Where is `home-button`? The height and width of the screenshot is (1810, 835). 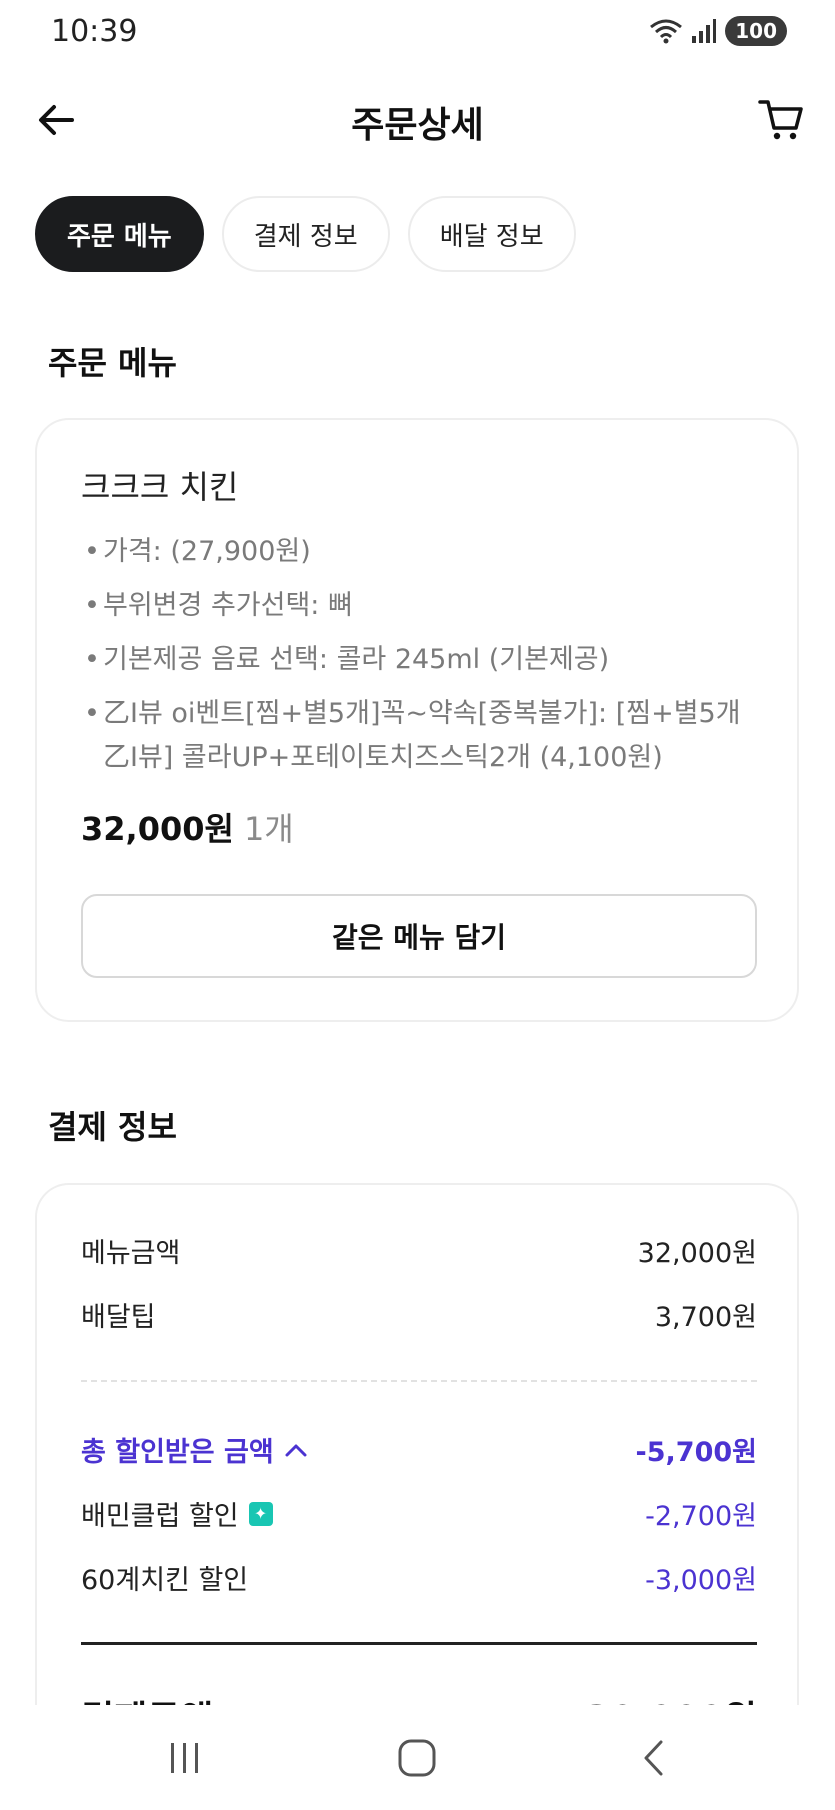
home-button is located at coordinates (417, 1758).